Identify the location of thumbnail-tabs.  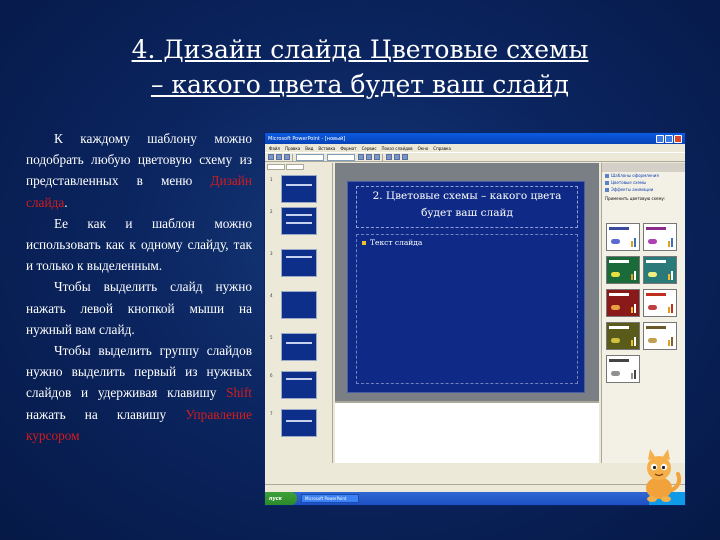
(298, 167).